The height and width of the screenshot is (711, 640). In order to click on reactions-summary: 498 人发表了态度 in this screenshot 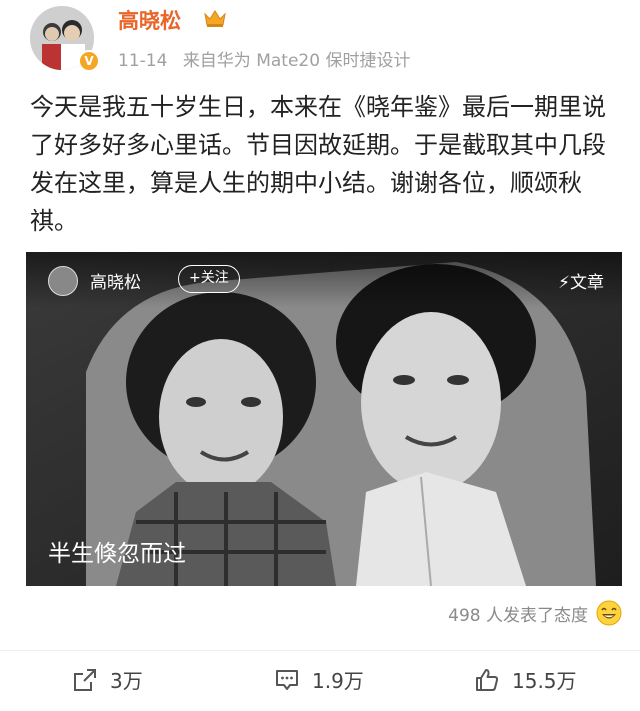, I will do `click(535, 613)`.